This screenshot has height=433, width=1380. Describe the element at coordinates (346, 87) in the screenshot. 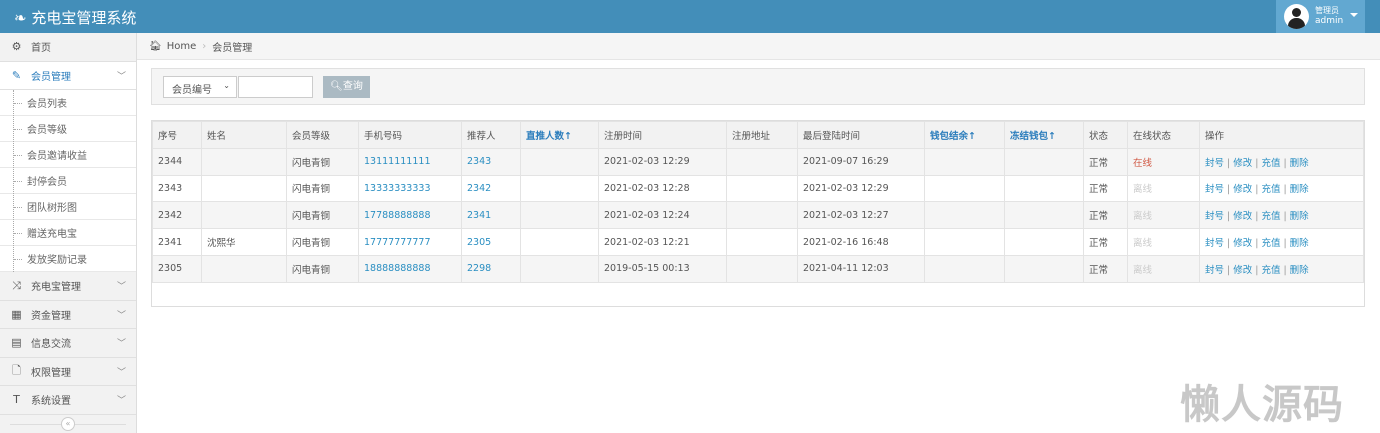

I see `search-button: 🔍︎查询` at that location.